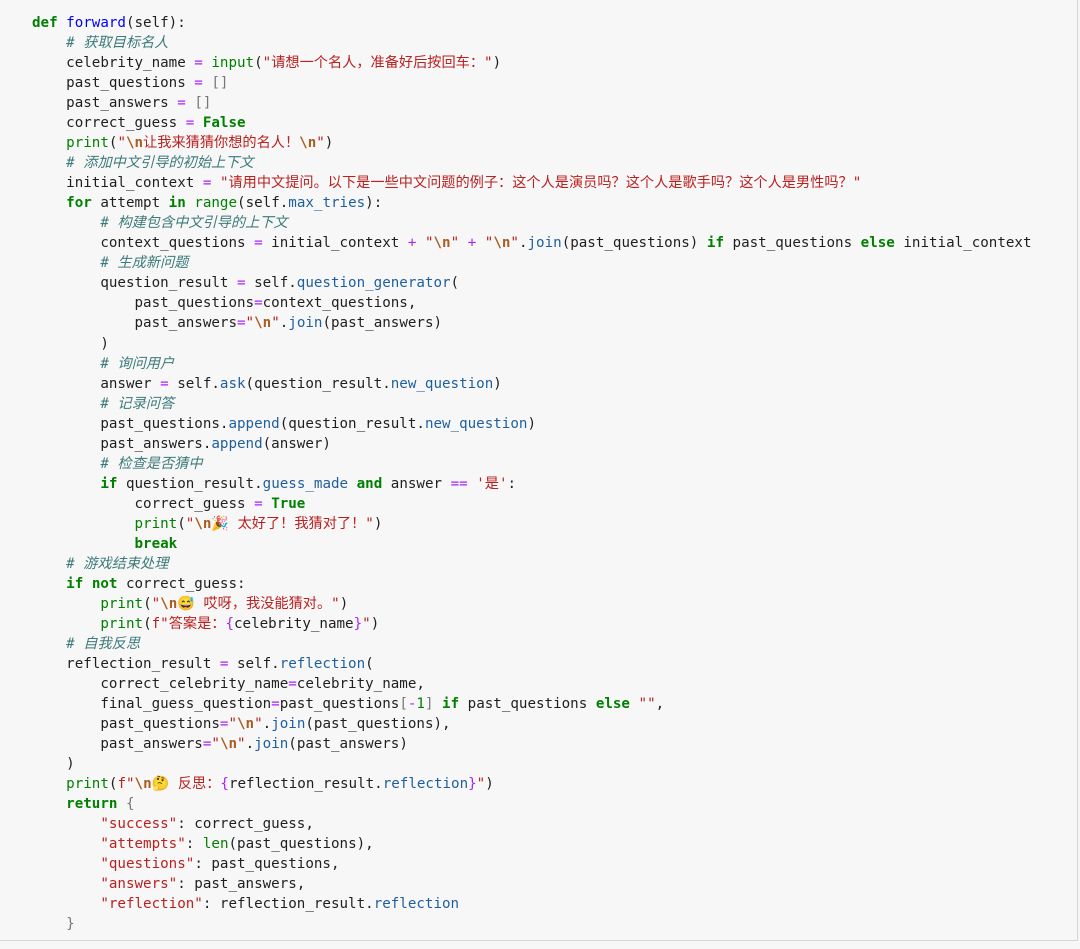 This screenshot has height=949, width=1080. Describe the element at coordinates (292, 523) in the screenshot. I see `code-token-string: 🎉 太好了！我猜对了！"` at that location.